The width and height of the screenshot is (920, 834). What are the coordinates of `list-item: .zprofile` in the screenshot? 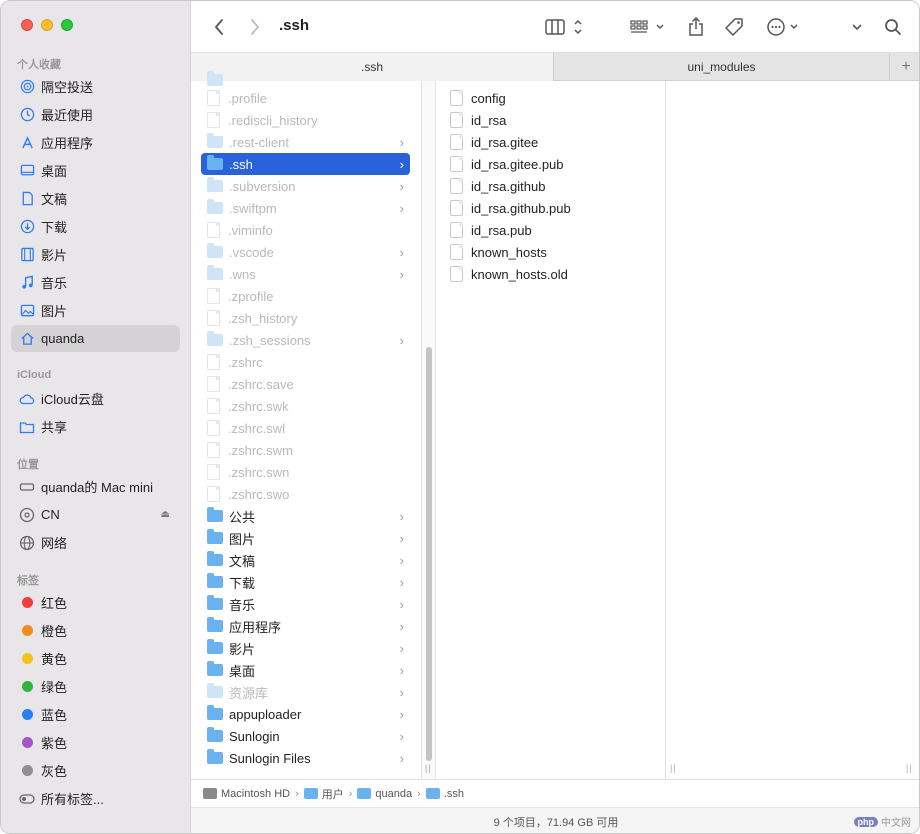 It's located at (305, 296).